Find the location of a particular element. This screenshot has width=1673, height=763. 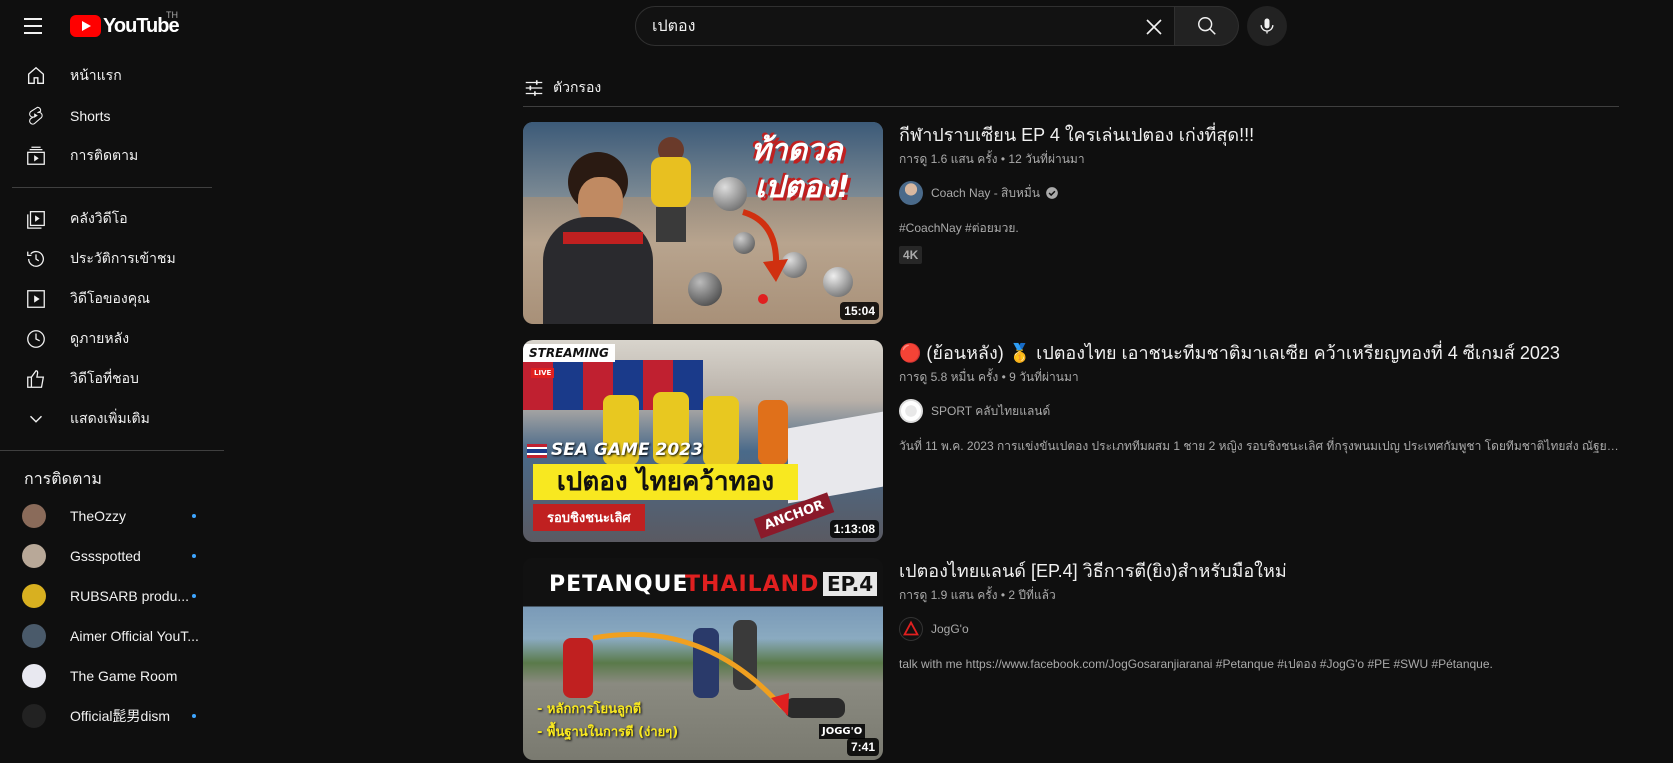

search-icon is located at coordinates (1206, 26).